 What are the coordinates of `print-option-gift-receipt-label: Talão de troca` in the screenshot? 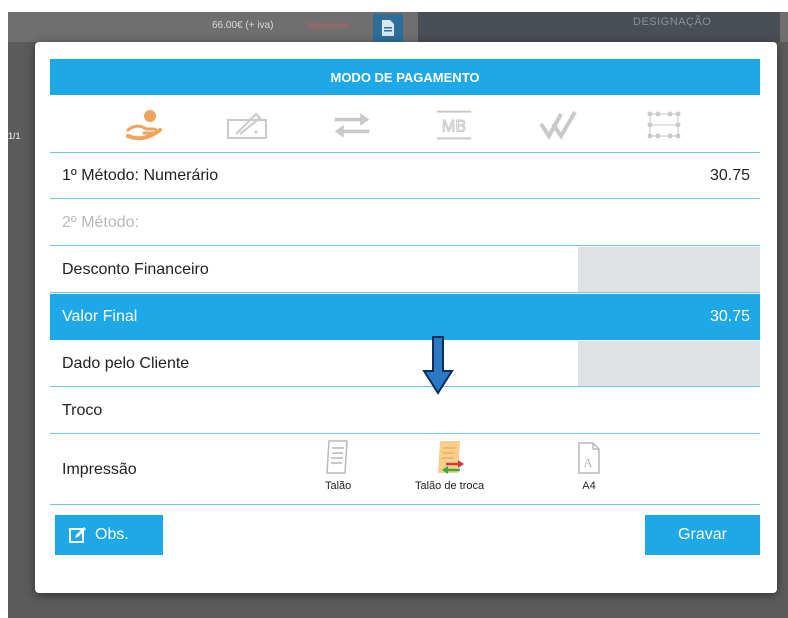 It's located at (450, 486).